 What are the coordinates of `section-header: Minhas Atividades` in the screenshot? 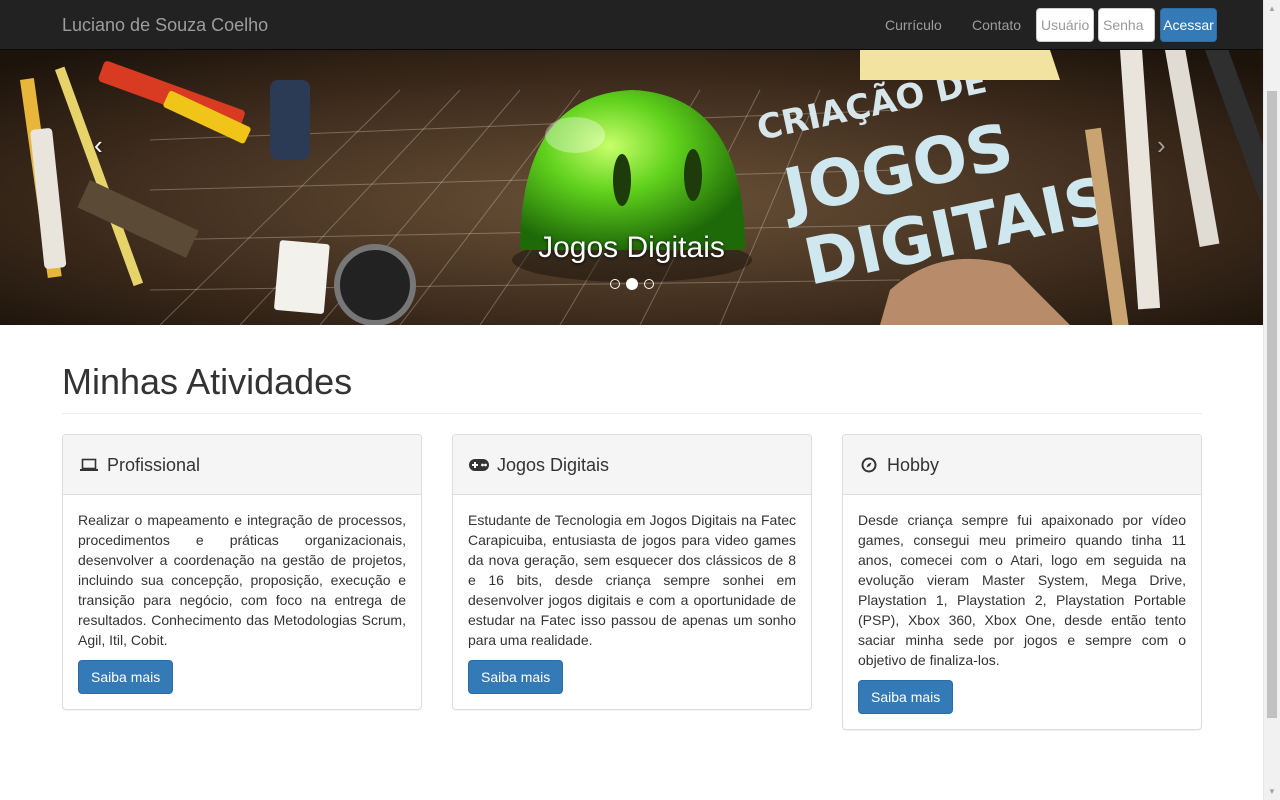 It's located at (632, 387).